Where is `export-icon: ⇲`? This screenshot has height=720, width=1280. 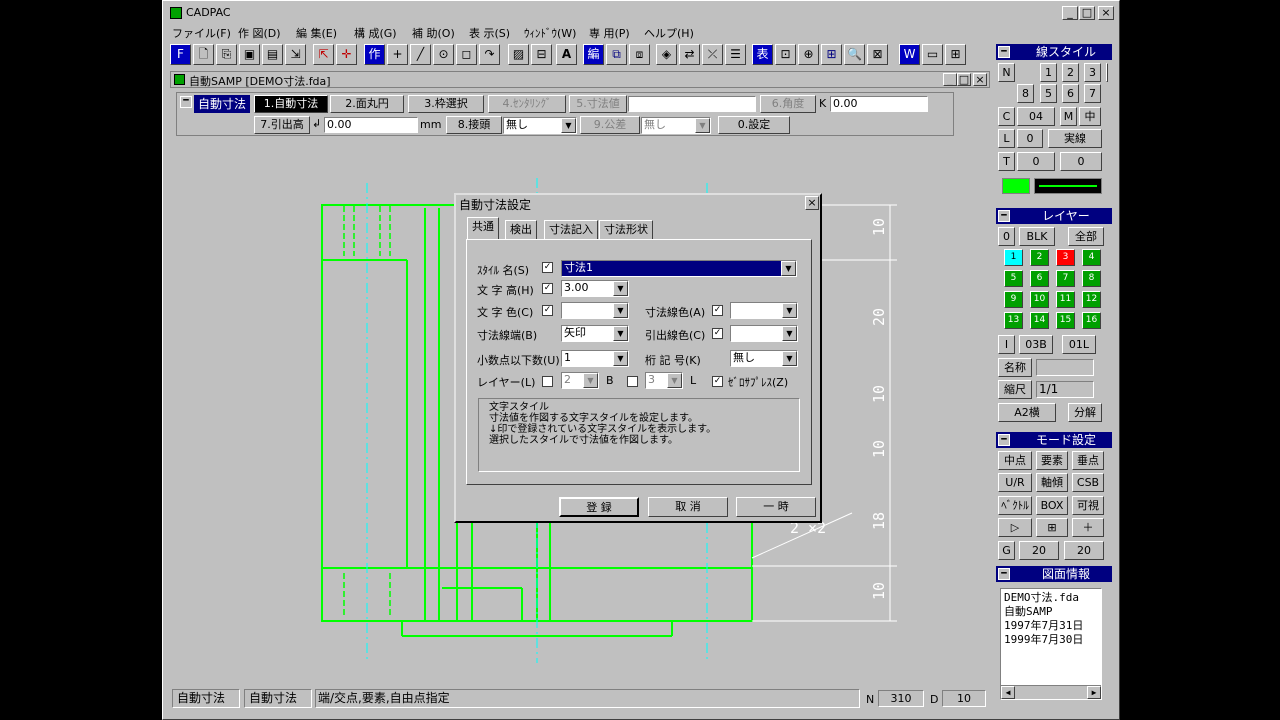
export-icon: ⇲ is located at coordinates (295, 54).